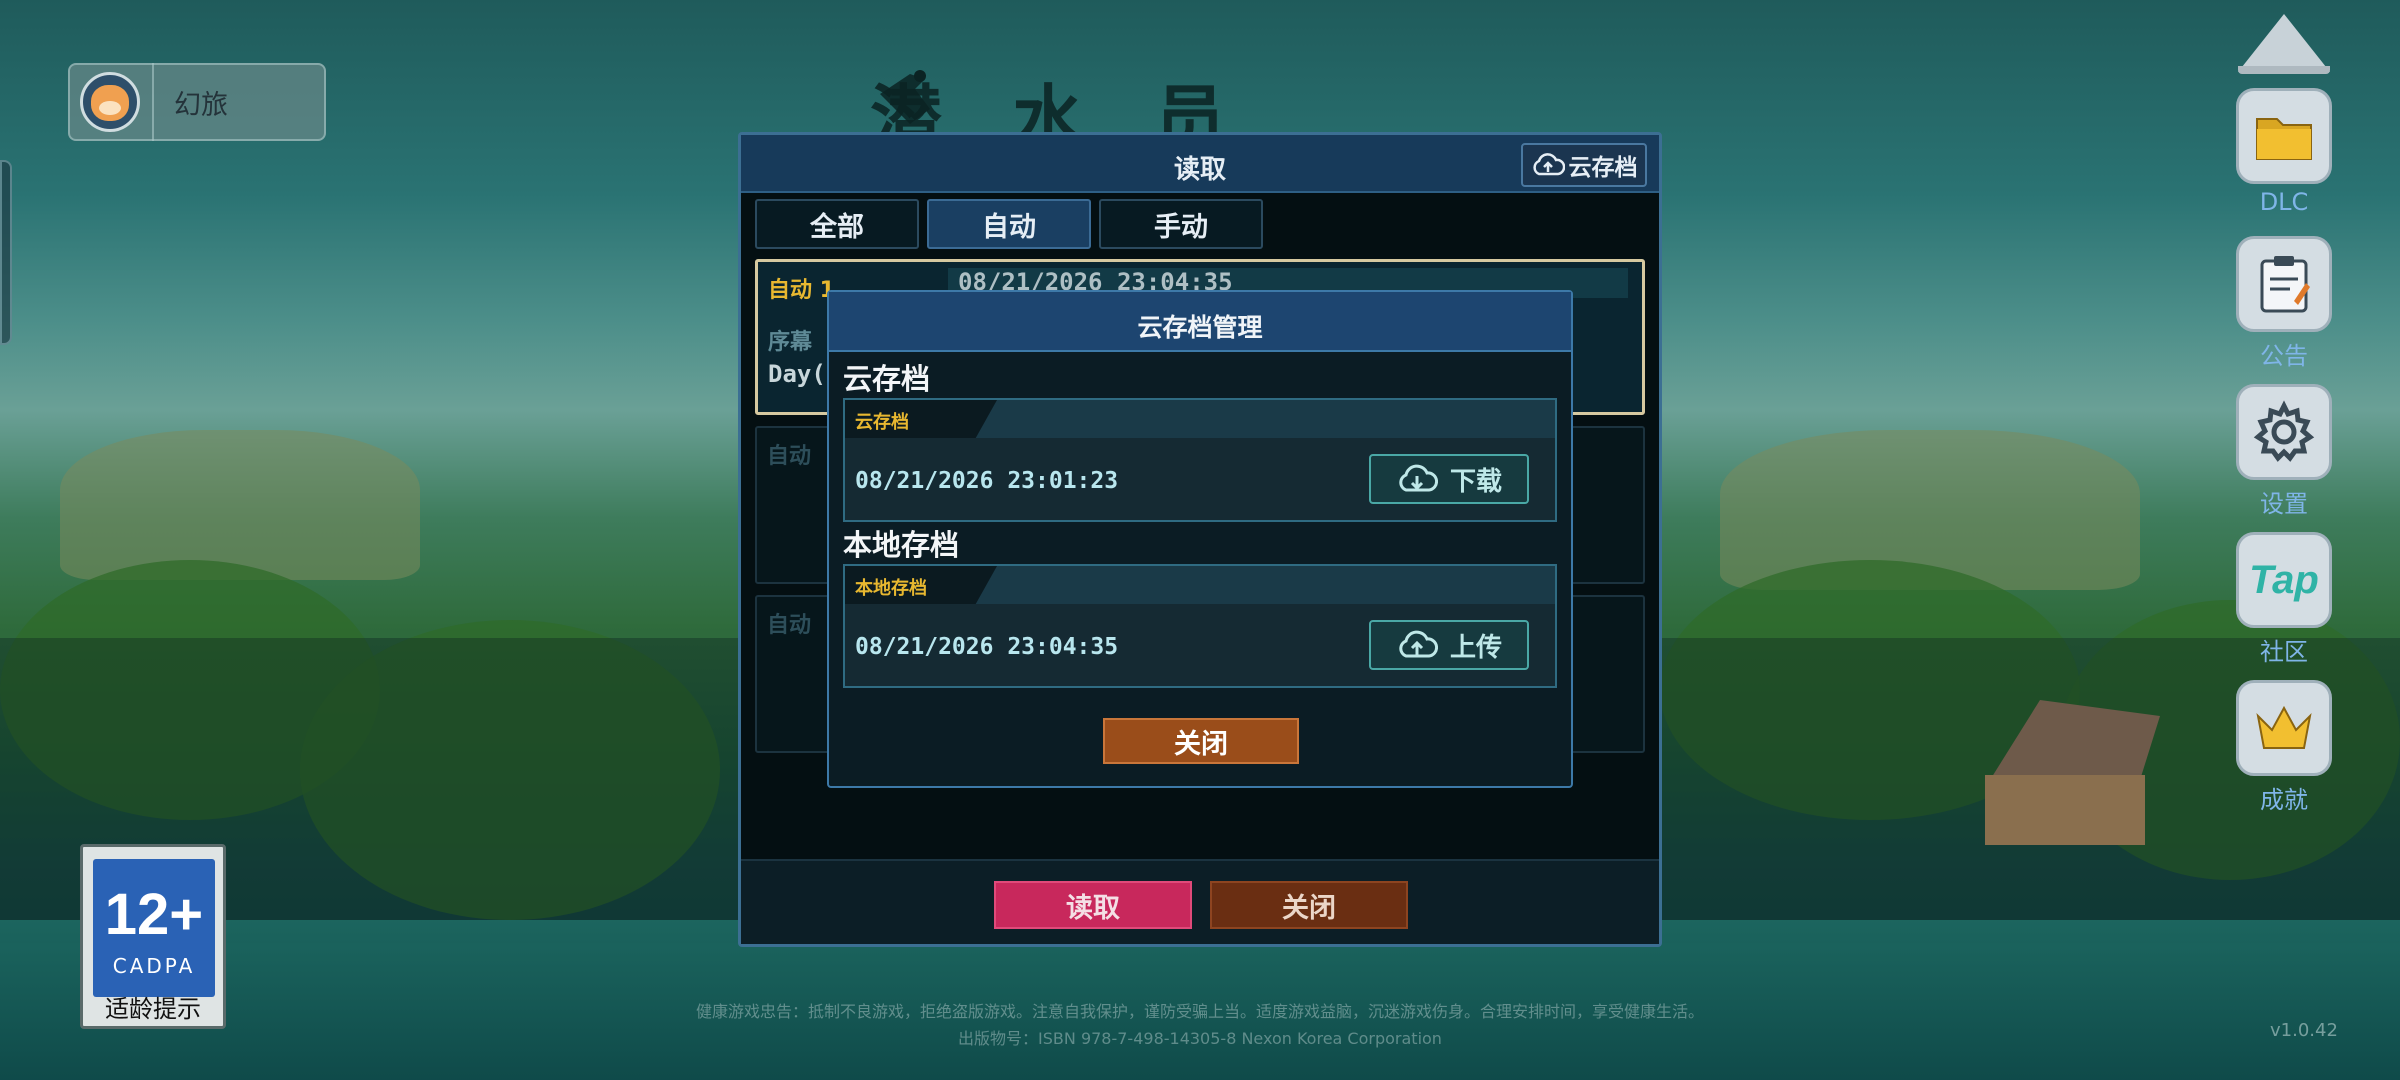  Describe the element at coordinates (1309, 905) in the screenshot. I see `close-load-button: 关闭` at that location.